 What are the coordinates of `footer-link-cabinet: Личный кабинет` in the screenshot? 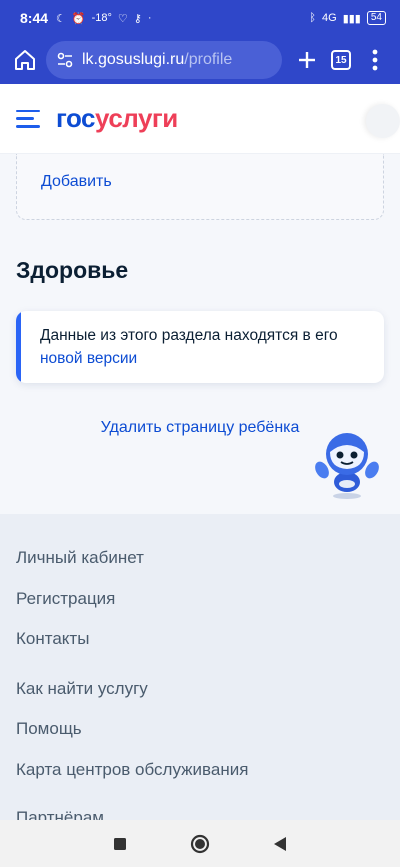 It's located at (80, 558).